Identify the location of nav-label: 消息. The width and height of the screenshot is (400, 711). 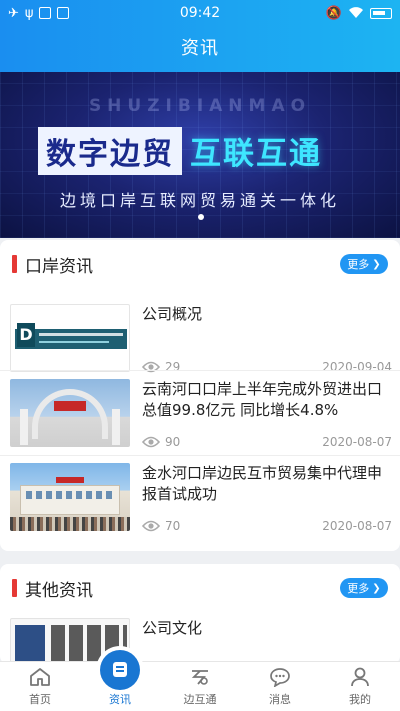
(280, 699).